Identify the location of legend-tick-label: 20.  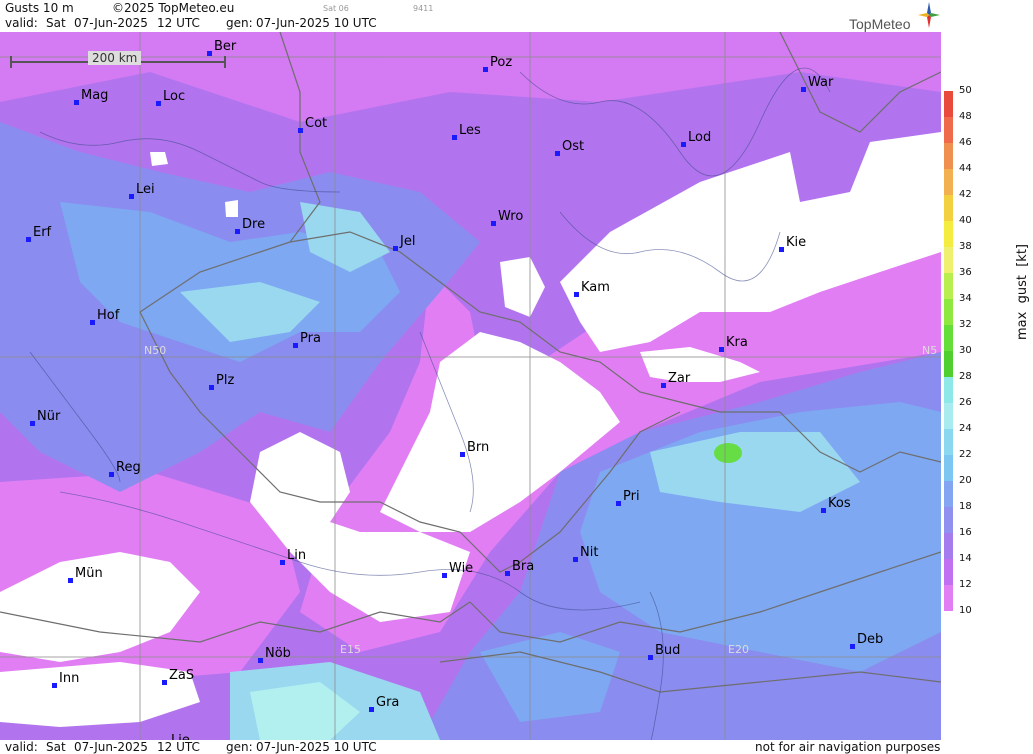
(965, 480).